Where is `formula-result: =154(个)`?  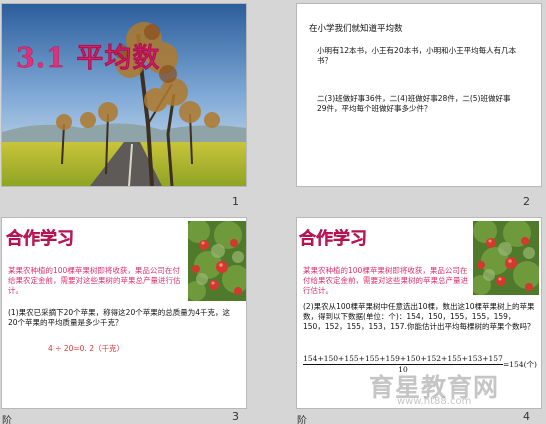
formula-result: =154(个) is located at coordinates (520, 364).